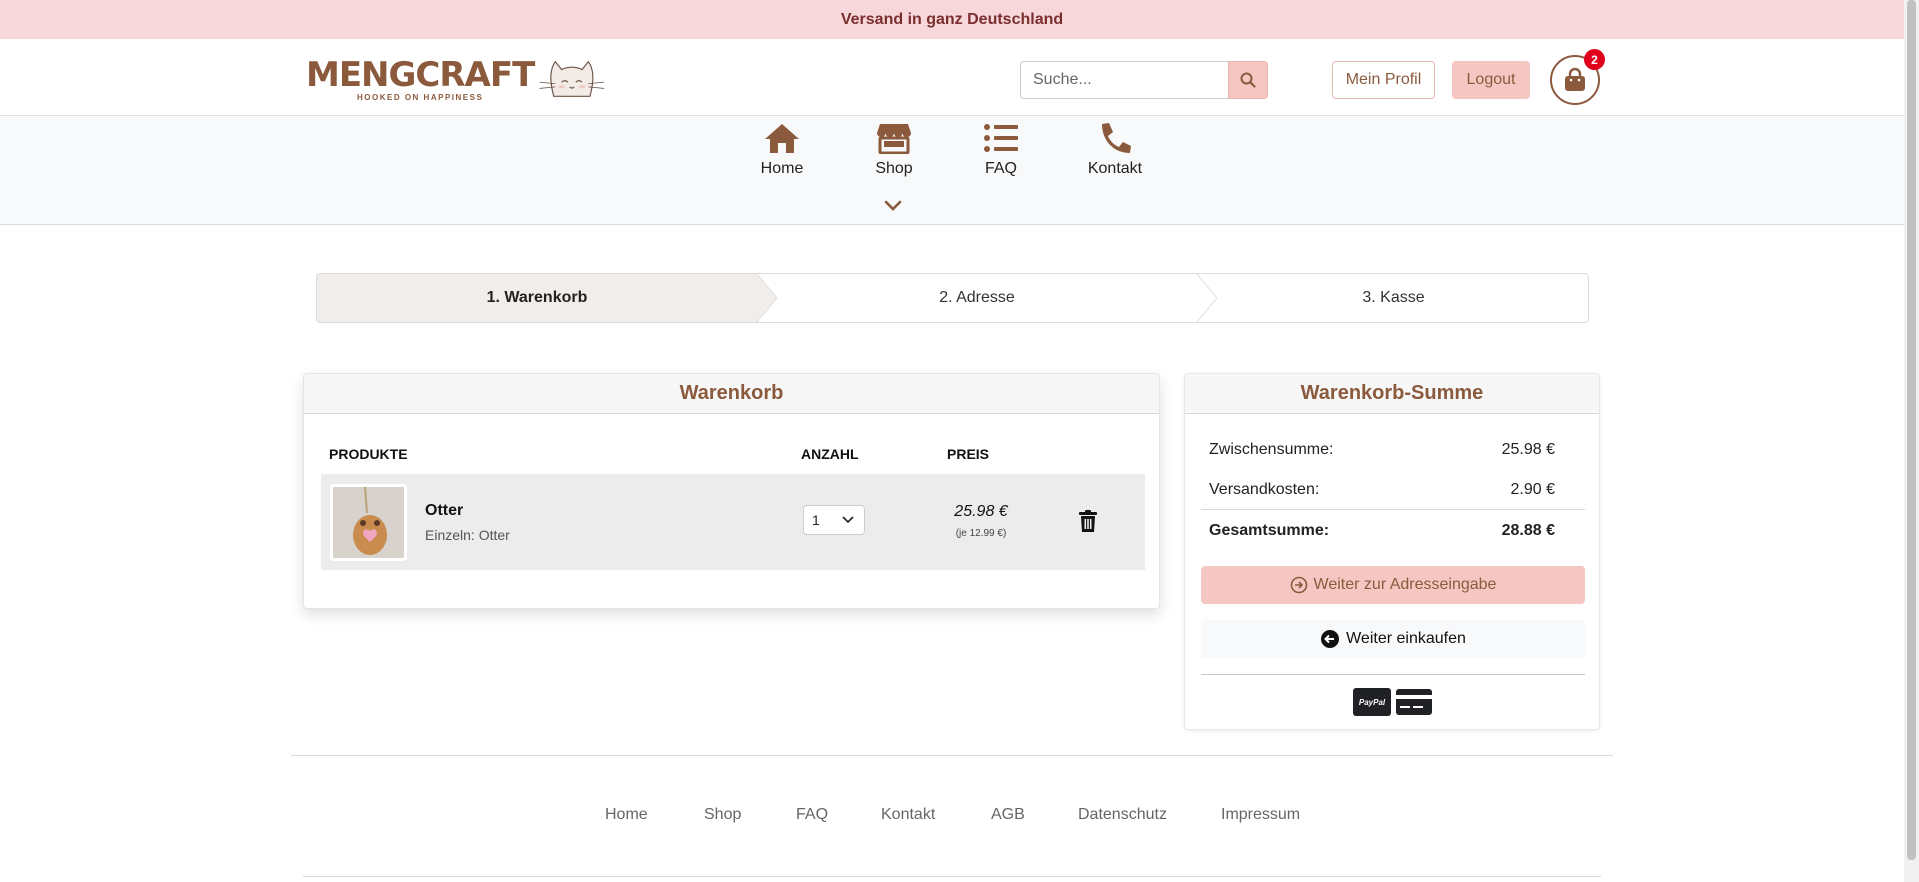  I want to click on main-nav: Home Shop FAQ Kontakt, so click(952, 170).